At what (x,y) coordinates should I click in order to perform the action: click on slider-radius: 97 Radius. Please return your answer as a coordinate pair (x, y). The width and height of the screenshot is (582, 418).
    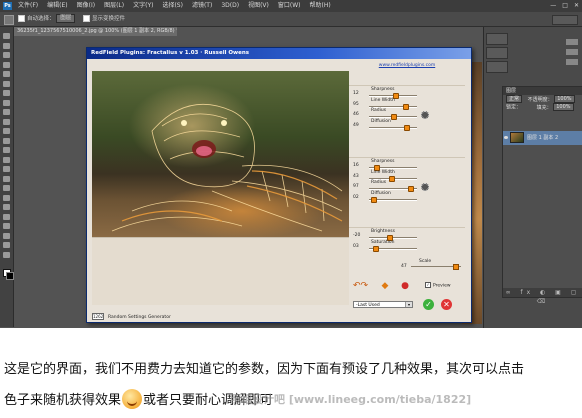
    Looking at the image, I should click on (407, 186).